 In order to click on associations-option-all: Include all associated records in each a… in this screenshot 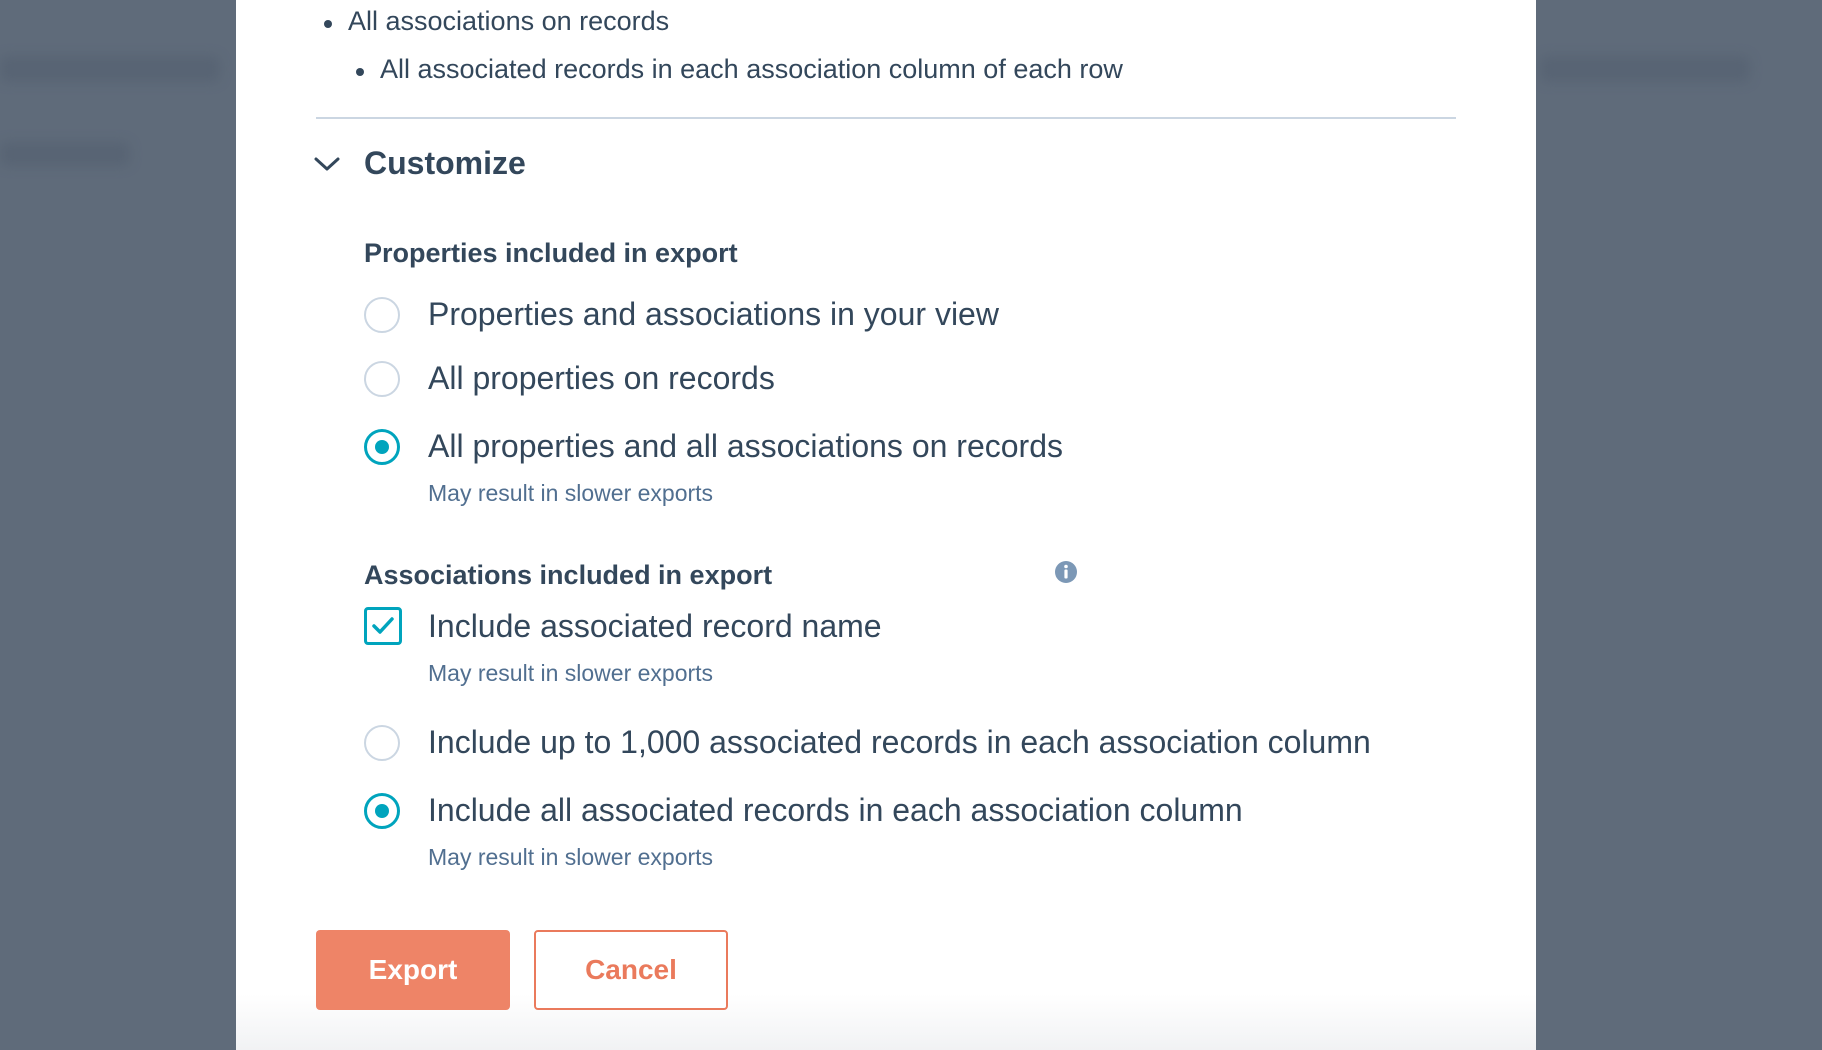, I will do `click(803, 810)`.